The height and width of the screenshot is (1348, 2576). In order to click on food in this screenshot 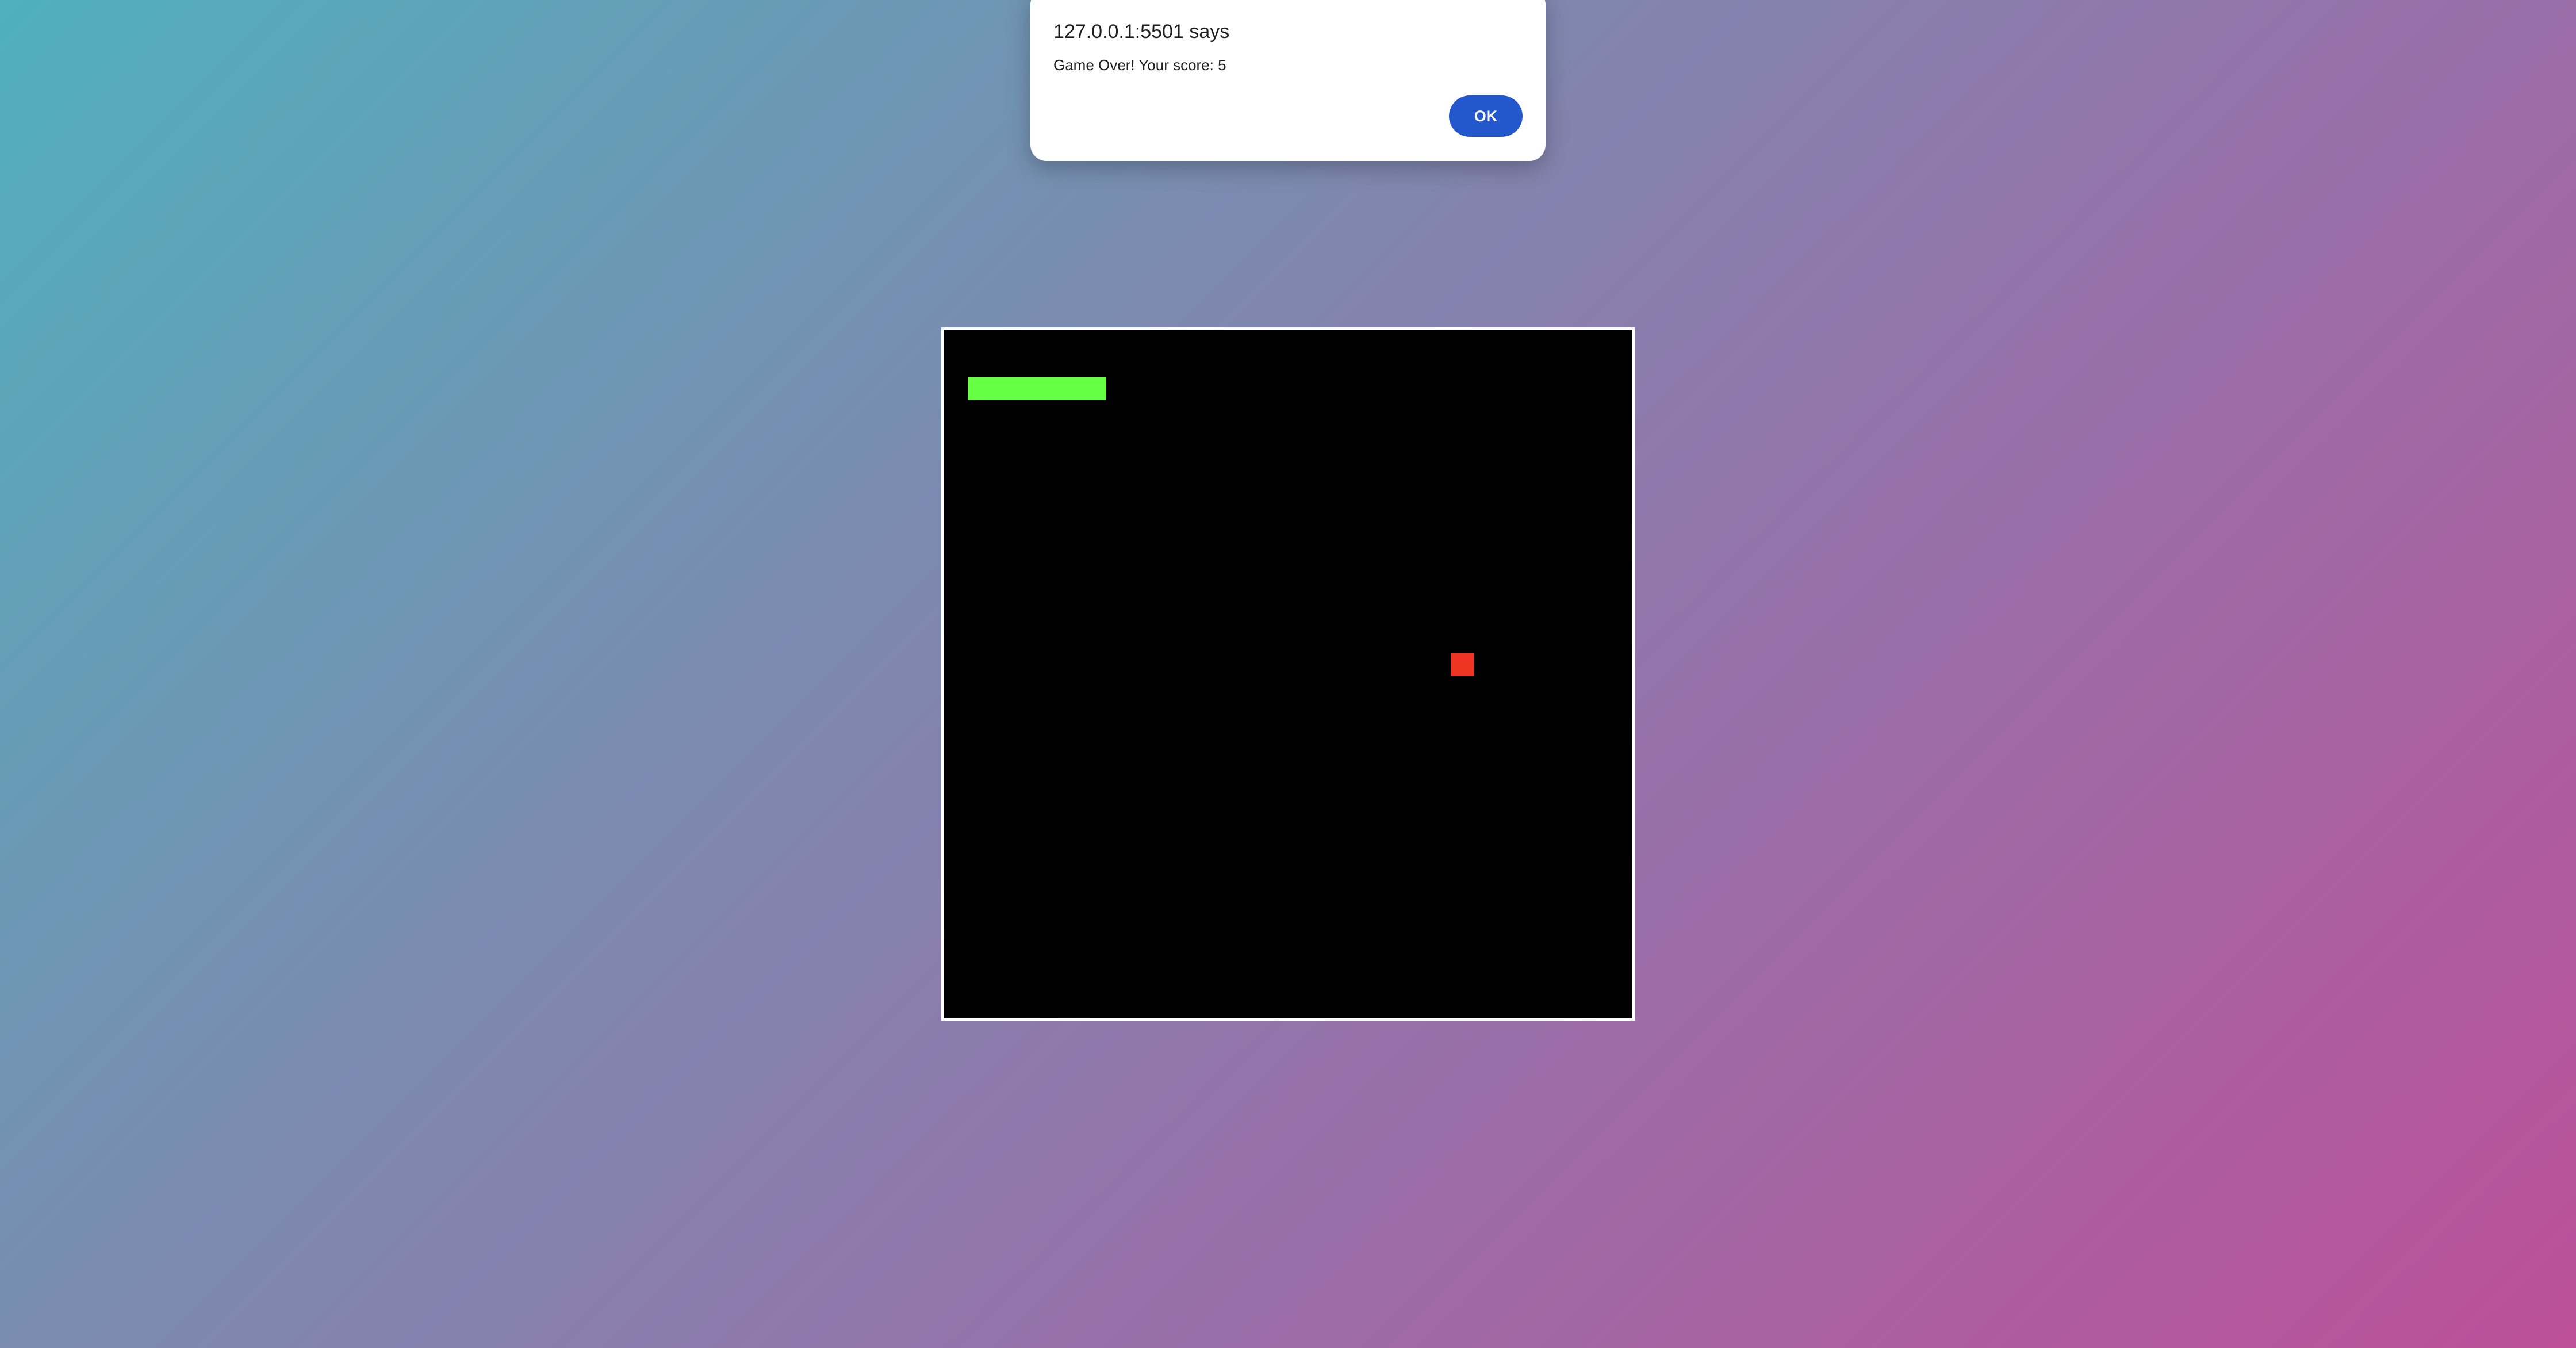, I will do `click(1462, 665)`.